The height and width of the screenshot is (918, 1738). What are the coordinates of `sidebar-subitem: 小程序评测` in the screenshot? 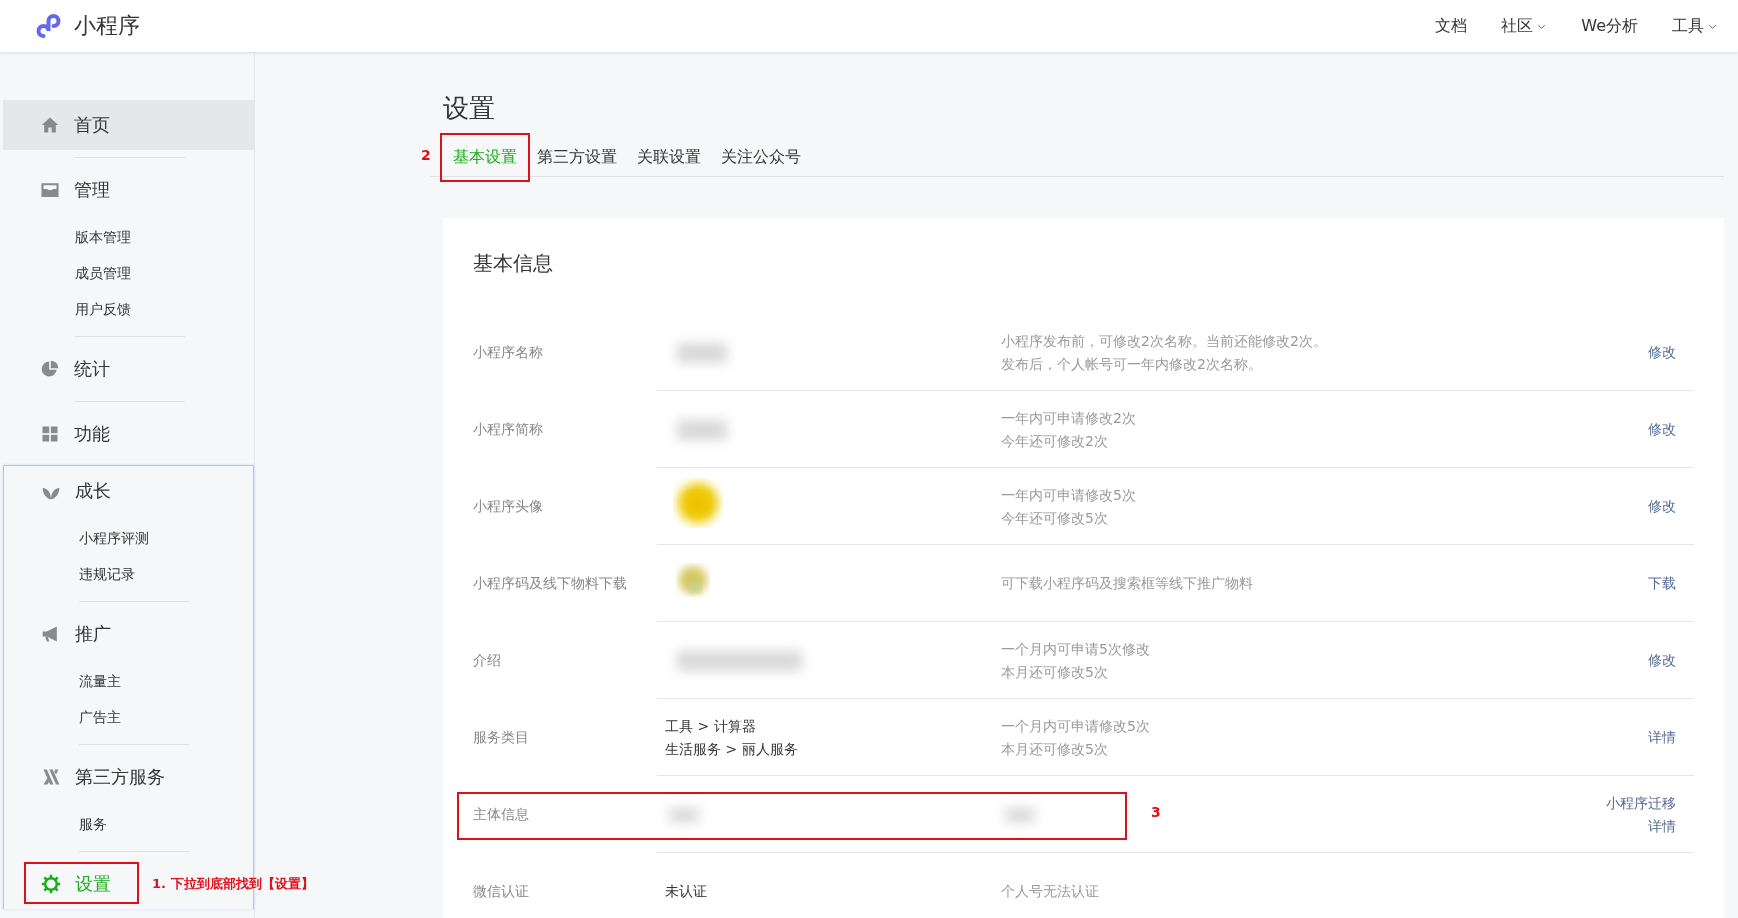 It's located at (114, 538).